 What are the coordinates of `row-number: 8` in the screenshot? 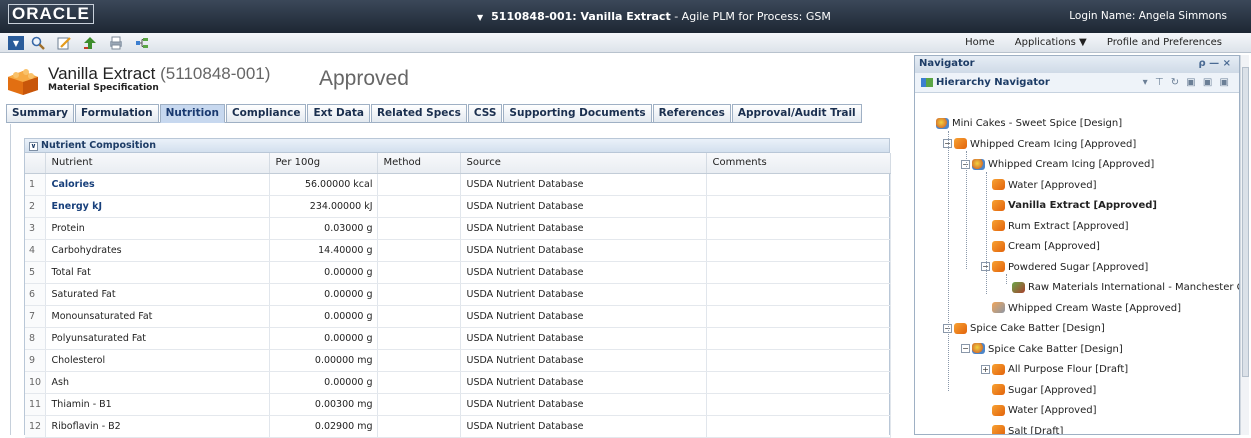 It's located at (35, 338).